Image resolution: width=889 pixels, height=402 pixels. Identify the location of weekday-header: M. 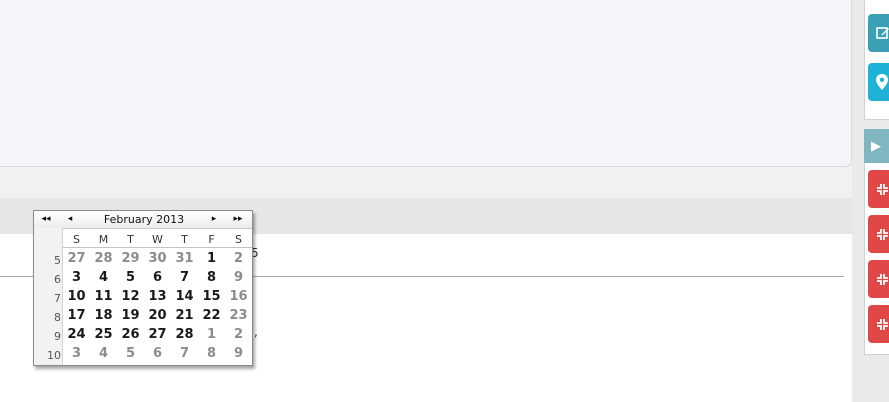
(103, 239).